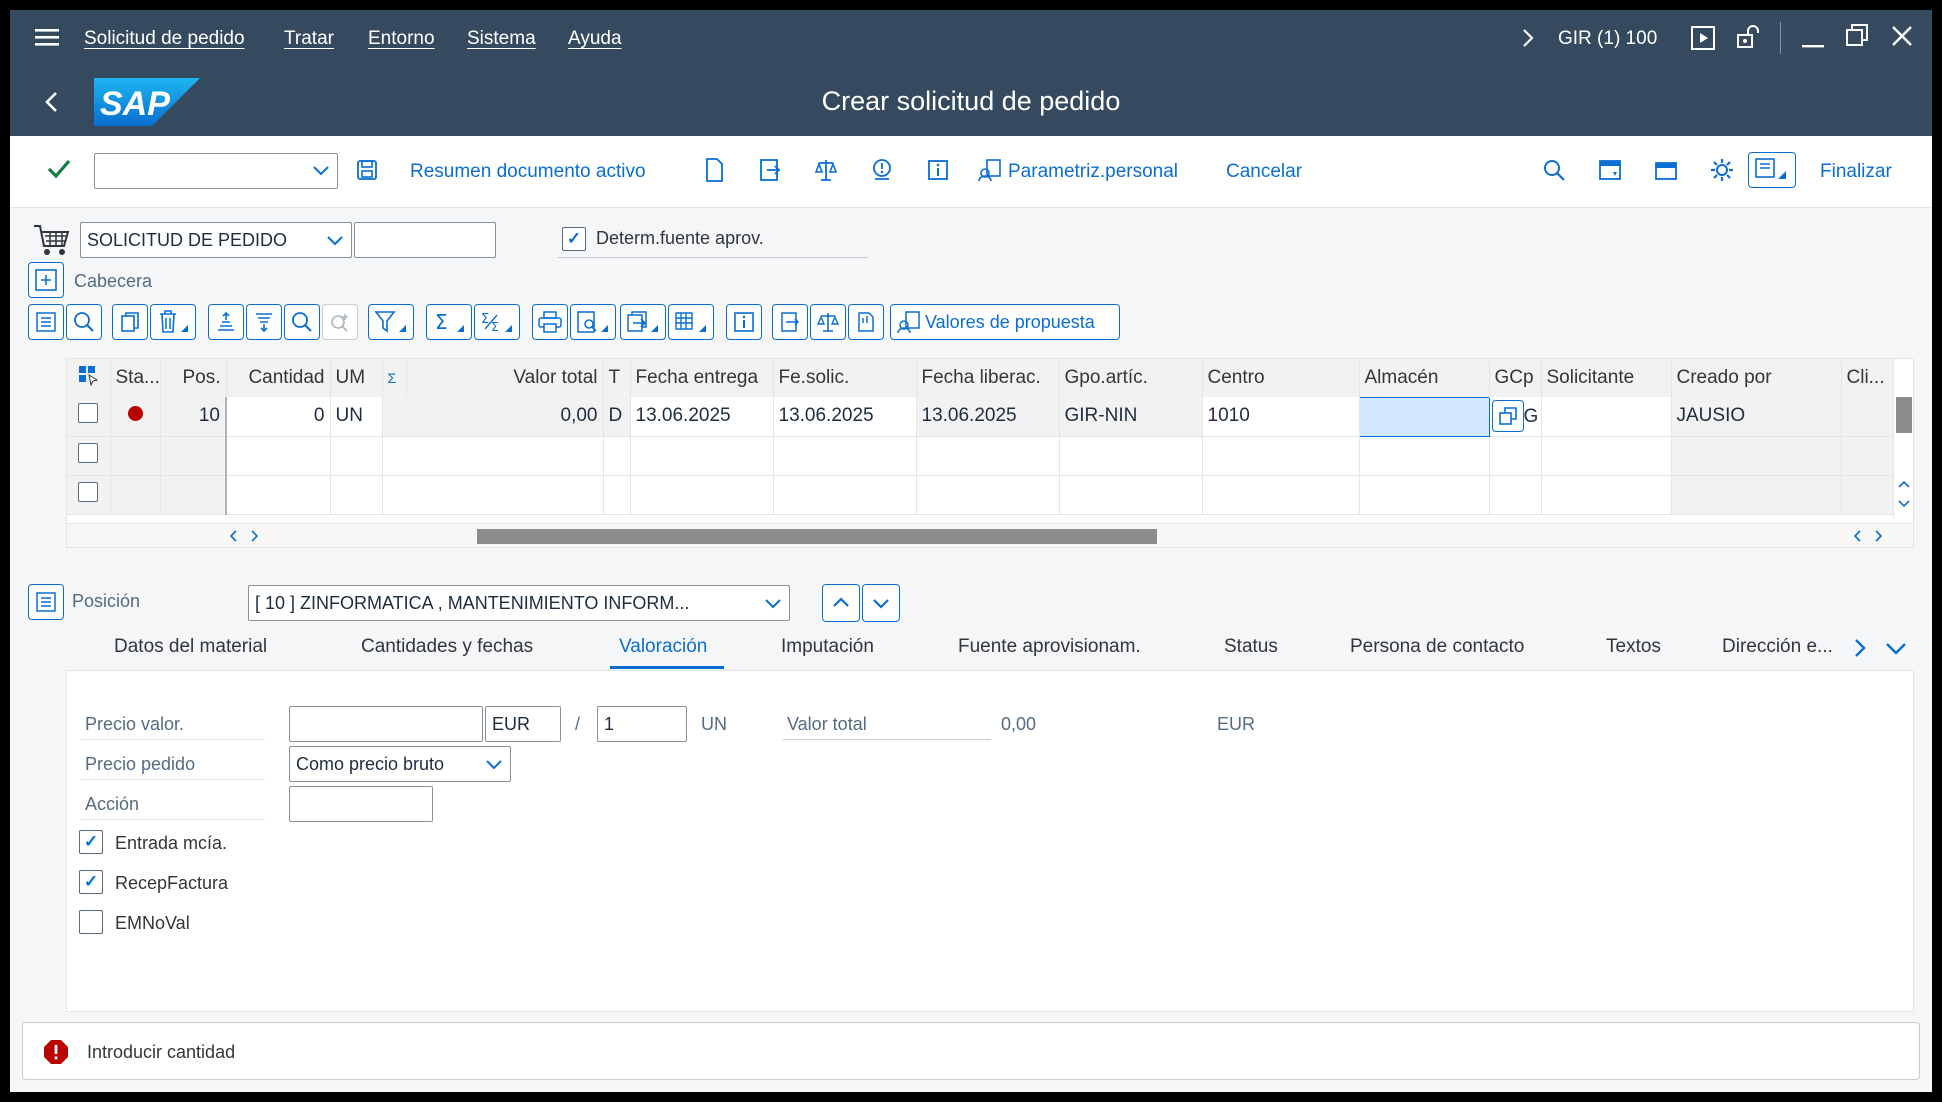 This screenshot has height=1102, width=1942. What do you see at coordinates (356, 456) in the screenshot?
I see `um-cell` at bounding box center [356, 456].